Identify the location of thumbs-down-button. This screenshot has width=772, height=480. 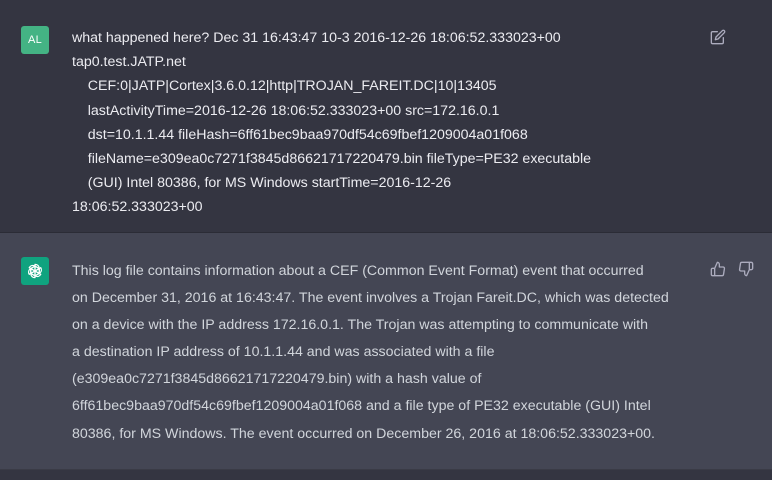
(746, 269).